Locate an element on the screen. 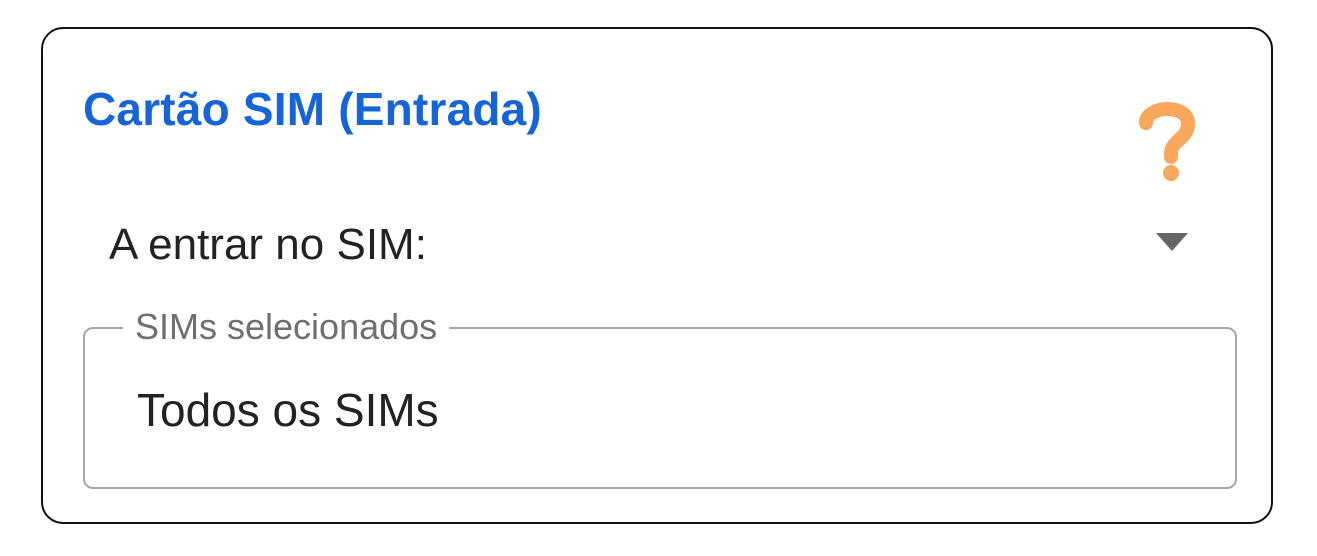 This screenshot has height=556, width=1317. incoming-sim-dropdown: A entrar no SIM: is located at coordinates (648, 245).